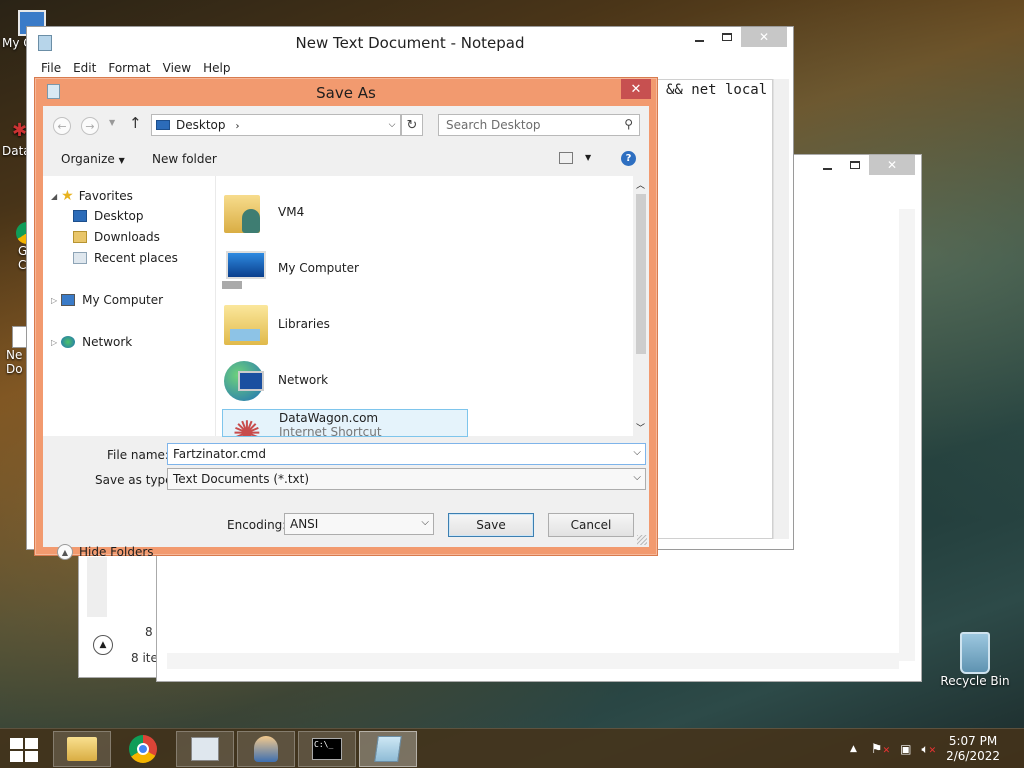  Describe the element at coordinates (642, 540) in the screenshot. I see `resize-grip` at that location.